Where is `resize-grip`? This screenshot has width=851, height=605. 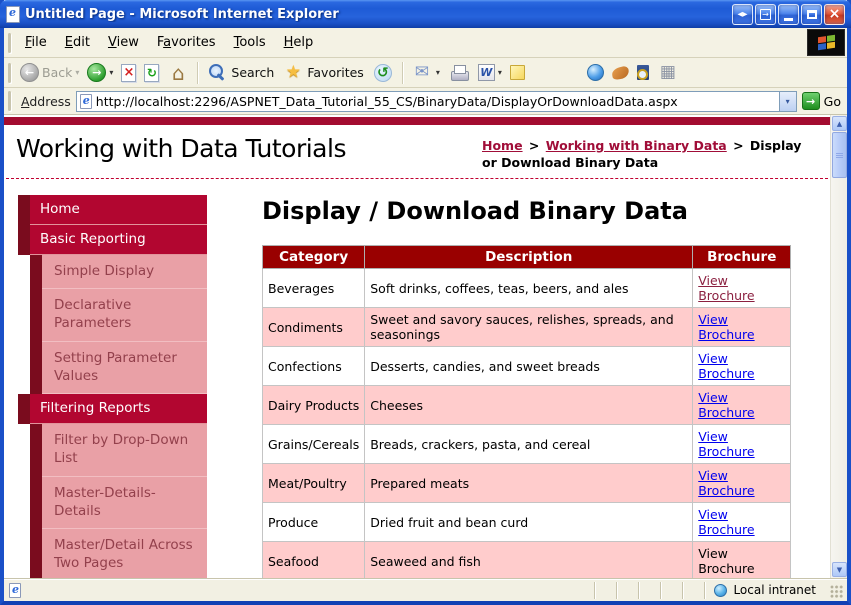
resize-grip is located at coordinates (837, 592).